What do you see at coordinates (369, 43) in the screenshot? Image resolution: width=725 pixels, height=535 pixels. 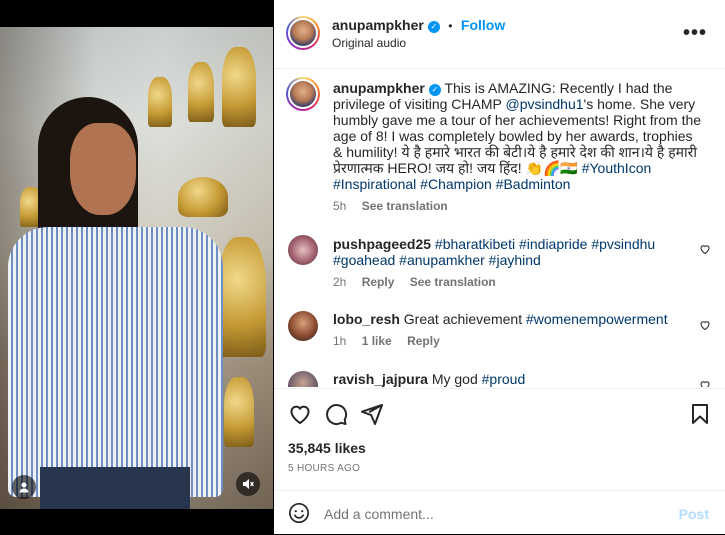 I see `original-audio-link: Original audio` at bounding box center [369, 43].